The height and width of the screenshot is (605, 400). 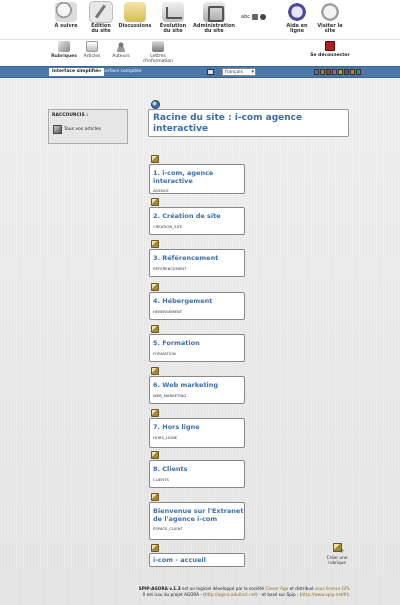 I want to click on nav-discussions: Discussions, so click(x=135, y=20).